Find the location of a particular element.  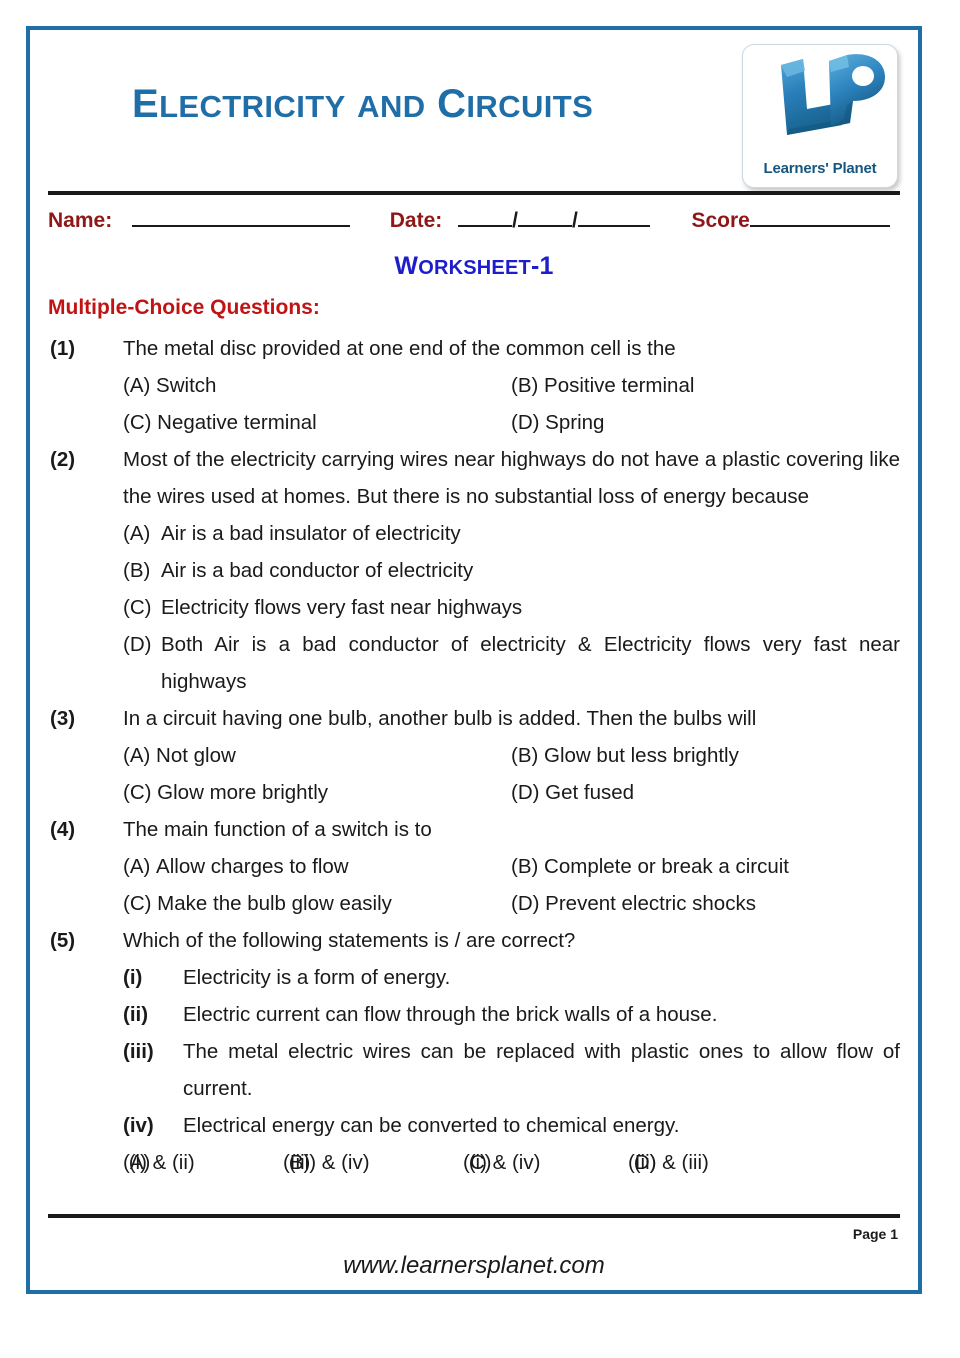

statement-i: (i) Electricity is a form of energy. is located at coordinates (511, 977).